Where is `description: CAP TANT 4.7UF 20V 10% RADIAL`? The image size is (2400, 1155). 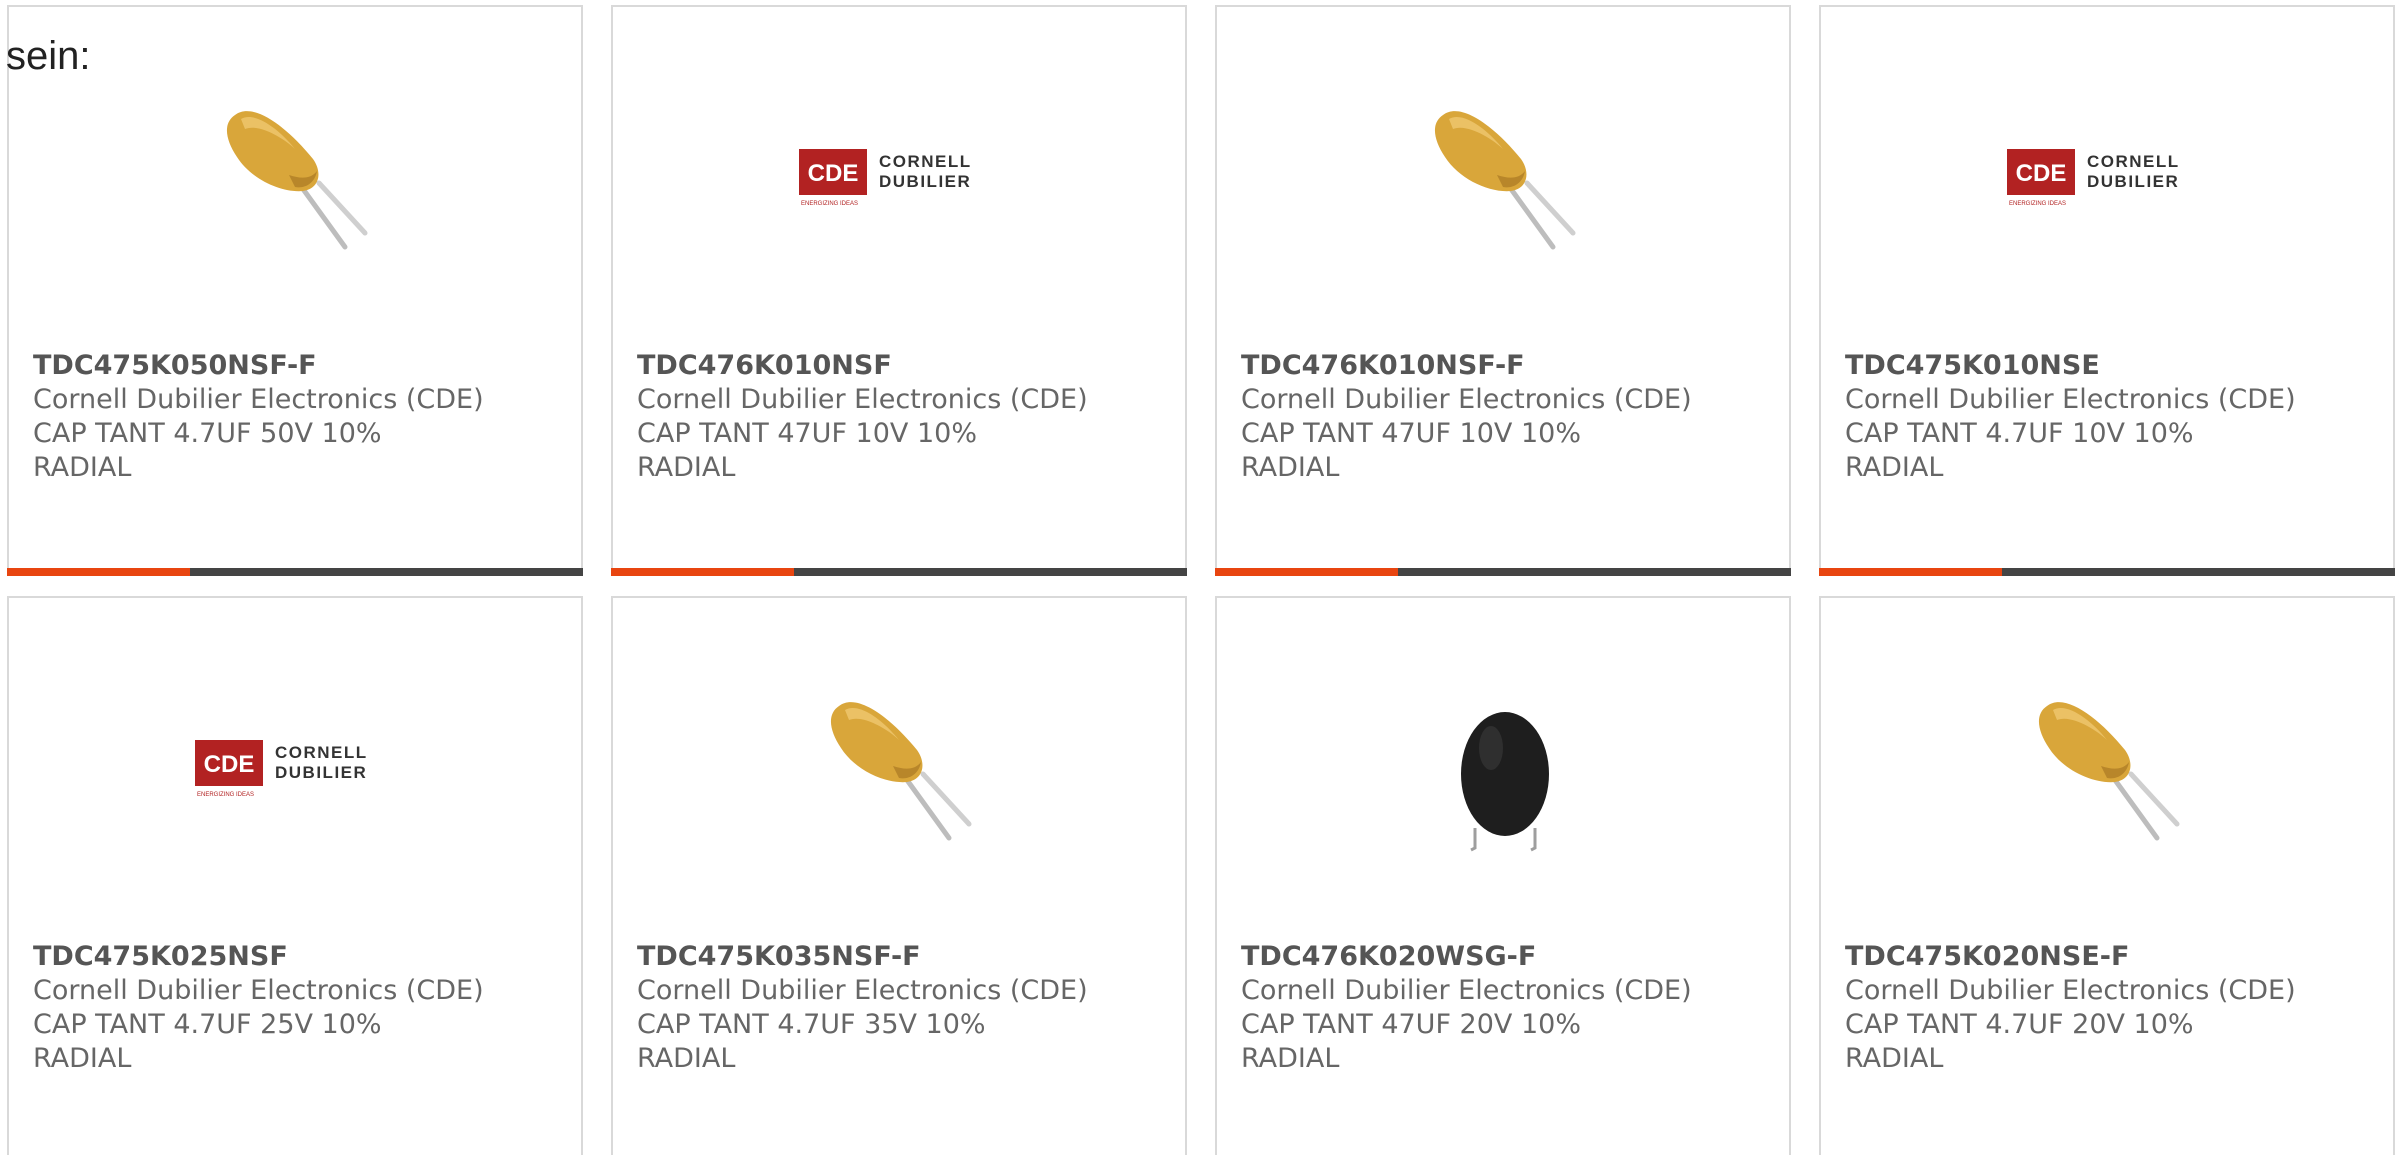 description: CAP TANT 4.7UF 20V 10% RADIAL is located at coordinates (2019, 1041).